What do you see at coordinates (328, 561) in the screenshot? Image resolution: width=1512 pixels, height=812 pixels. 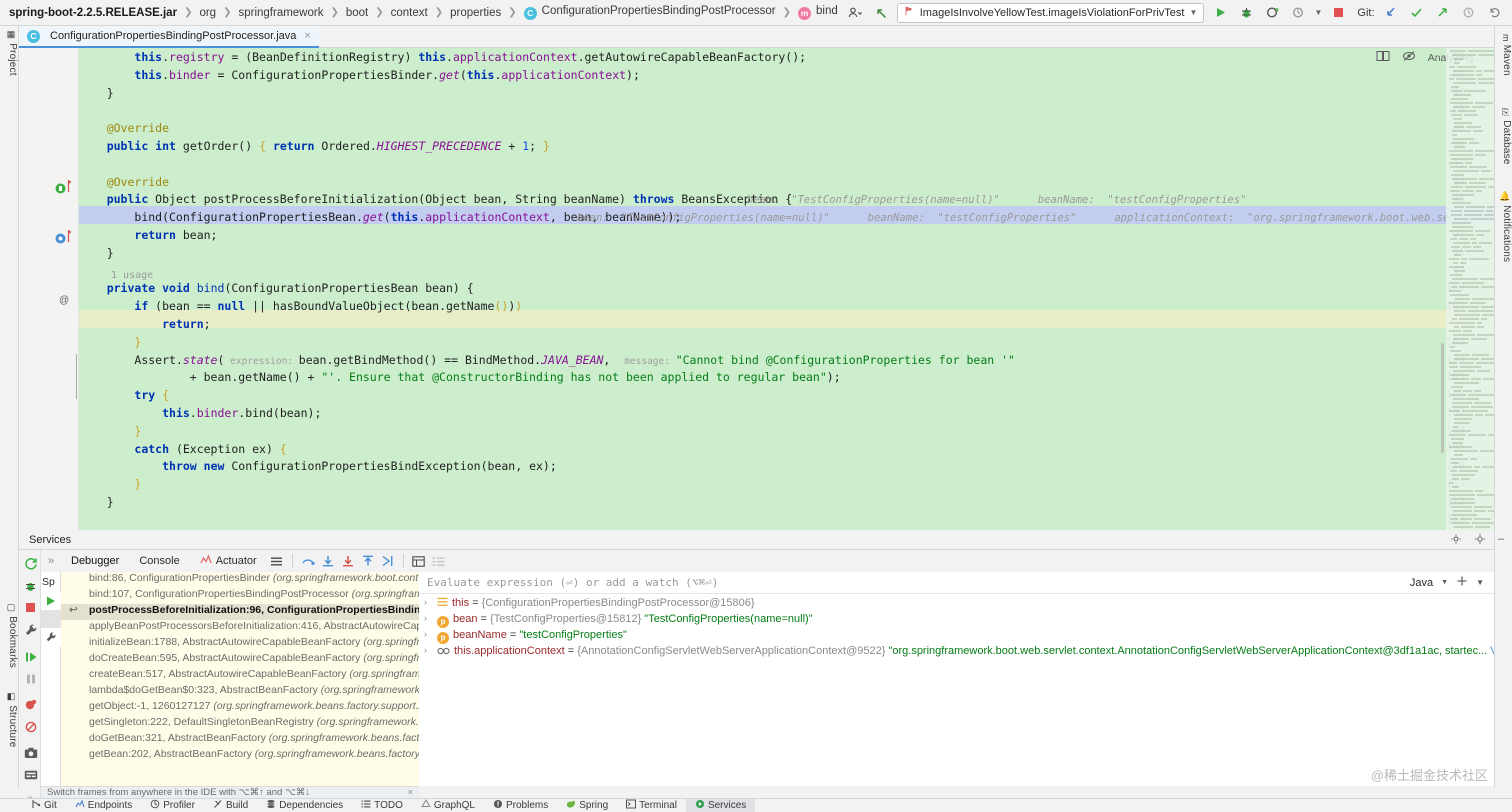 I see `step-into-icon` at bounding box center [328, 561].